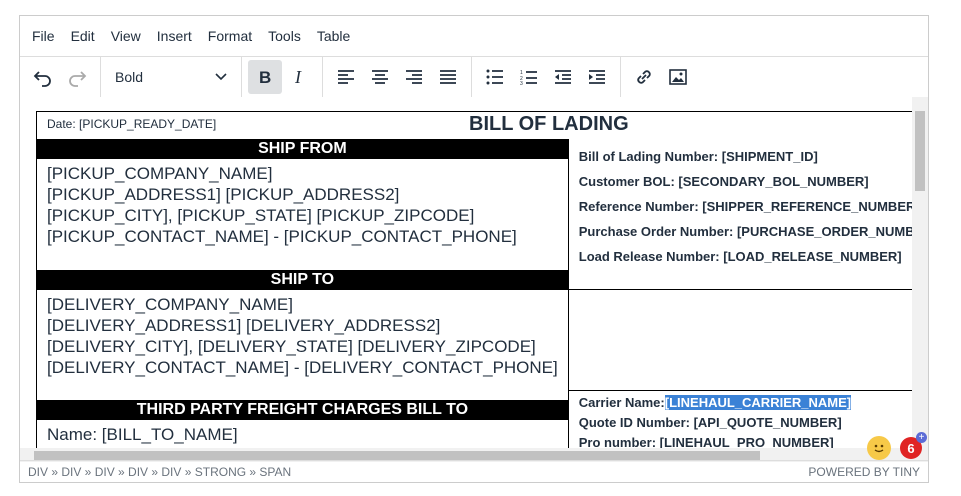 The height and width of the screenshot is (496, 961). I want to click on insert-image-button, so click(678, 77).